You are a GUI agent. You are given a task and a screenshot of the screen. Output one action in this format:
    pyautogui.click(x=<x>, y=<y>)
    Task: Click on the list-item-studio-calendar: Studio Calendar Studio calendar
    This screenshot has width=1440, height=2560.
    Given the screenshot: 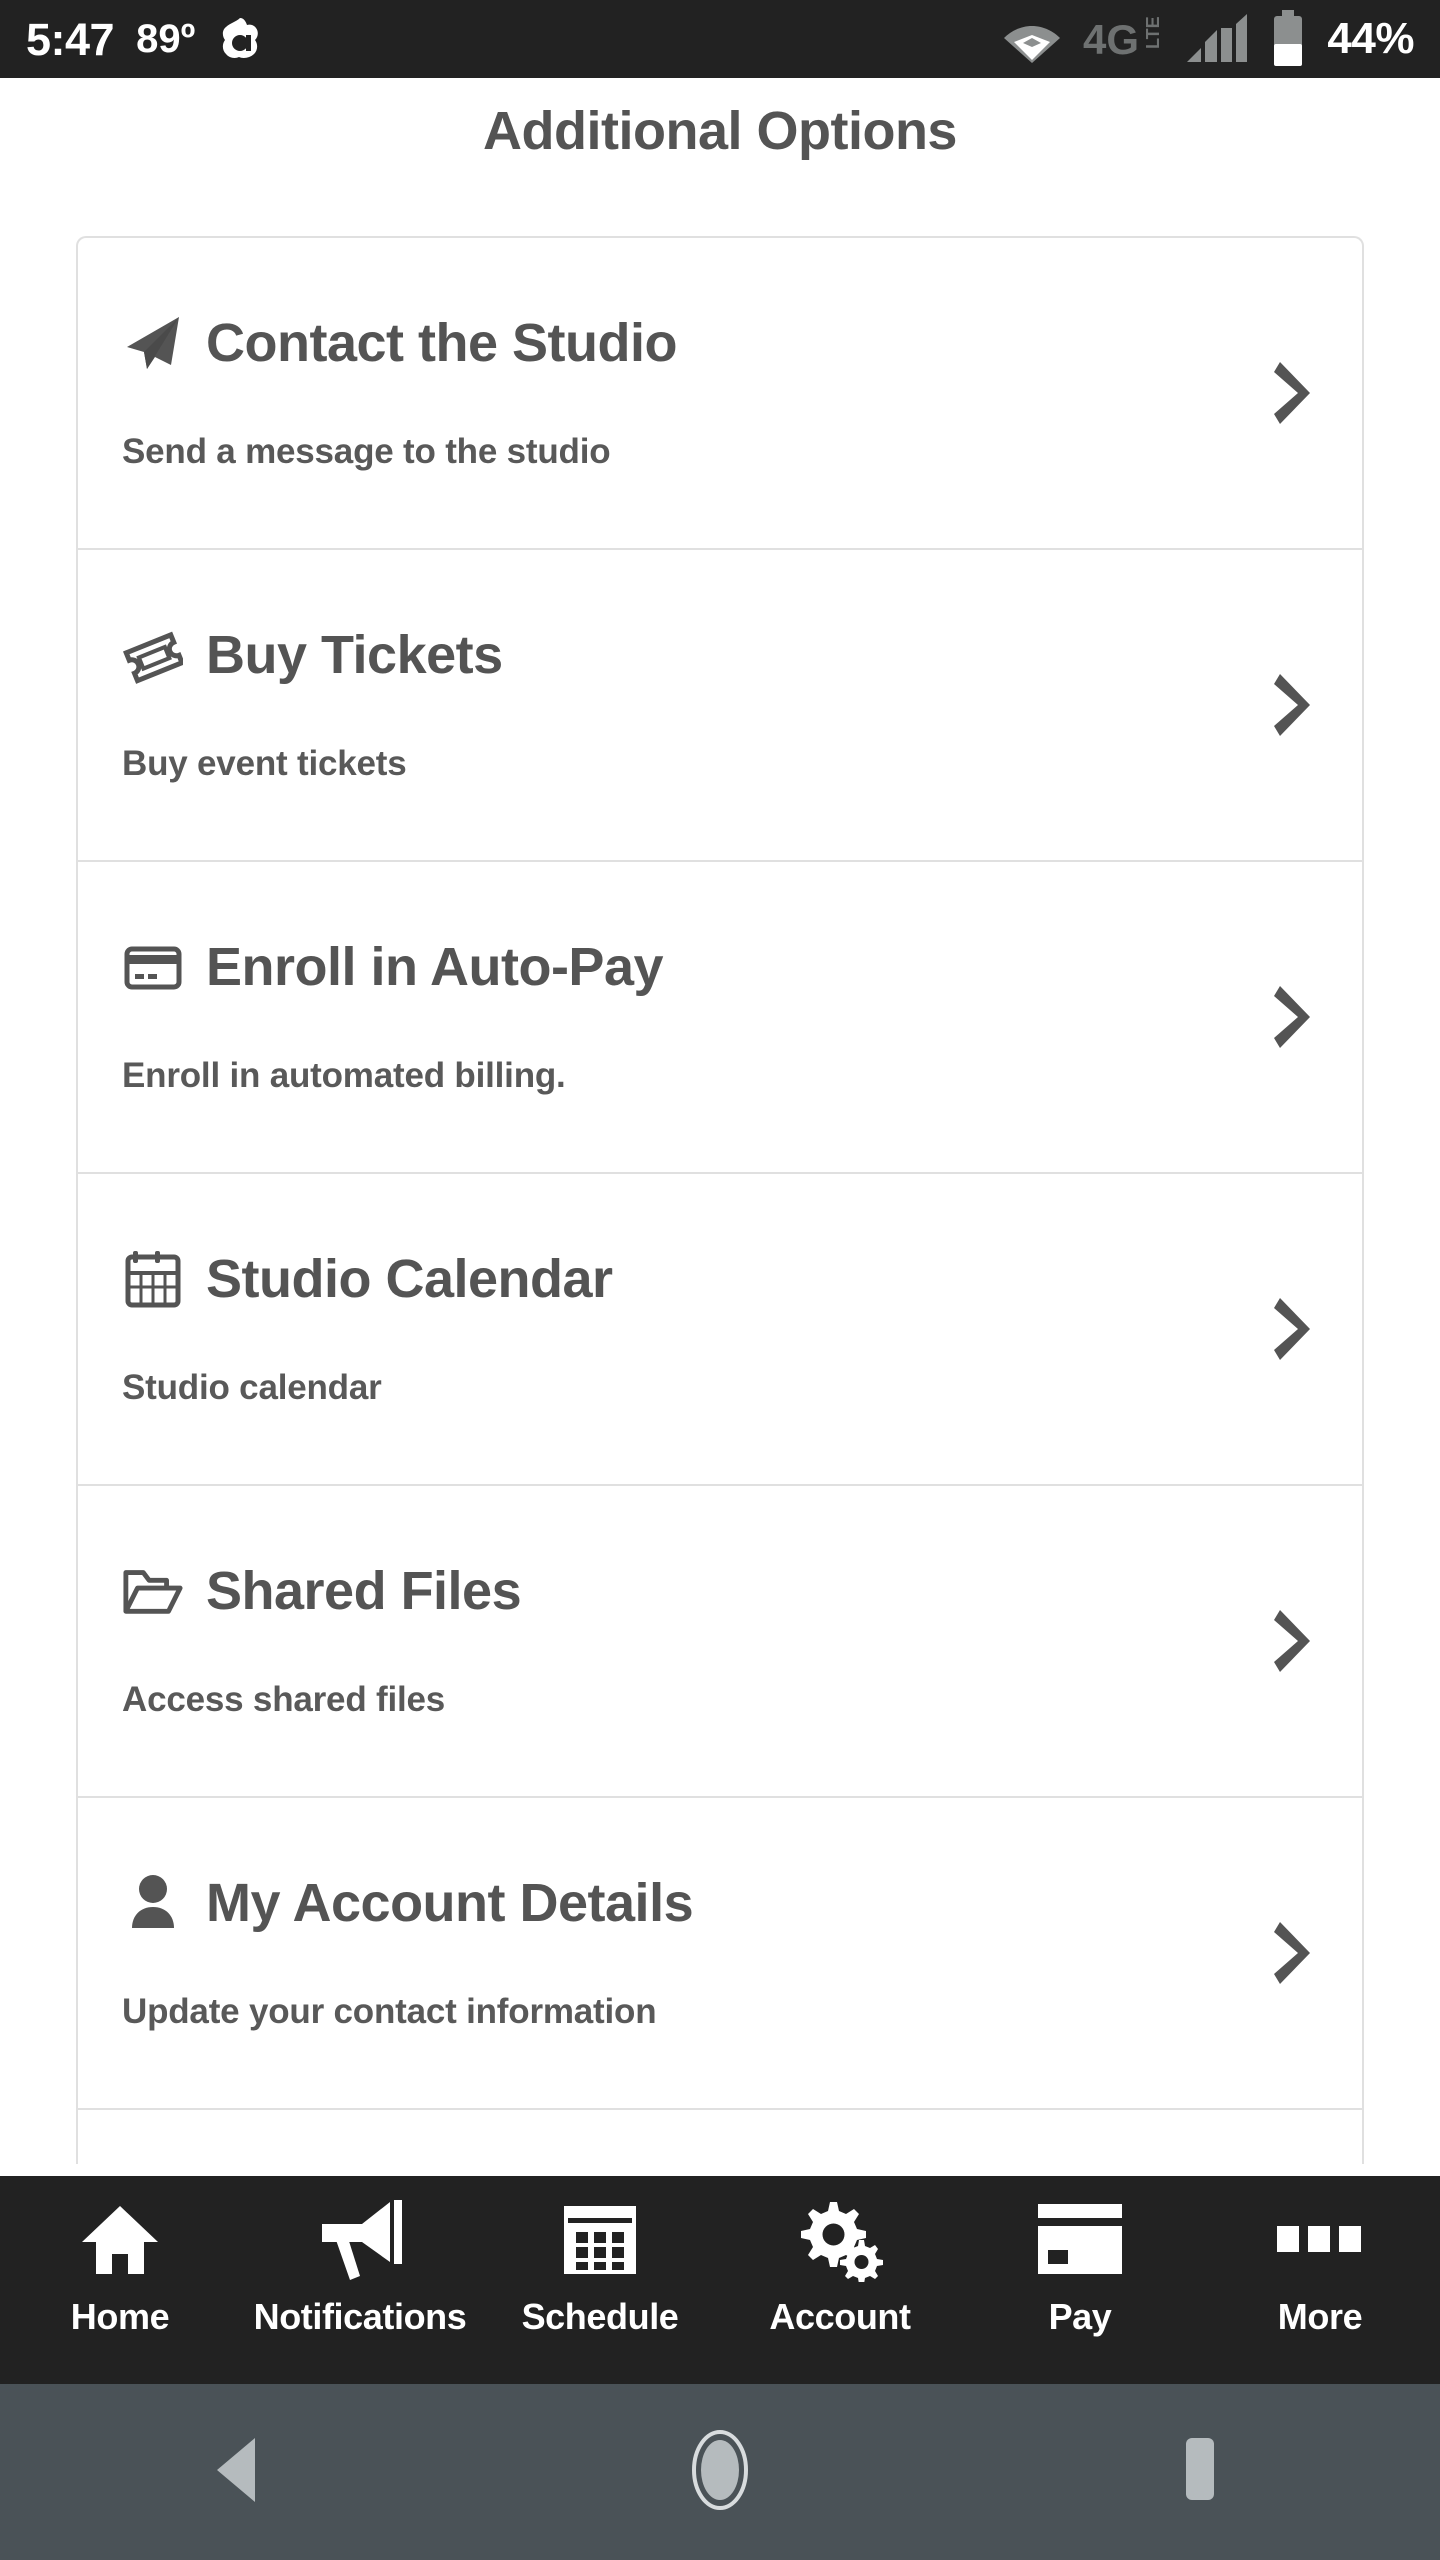 What is the action you would take?
    pyautogui.click(x=720, y=1330)
    